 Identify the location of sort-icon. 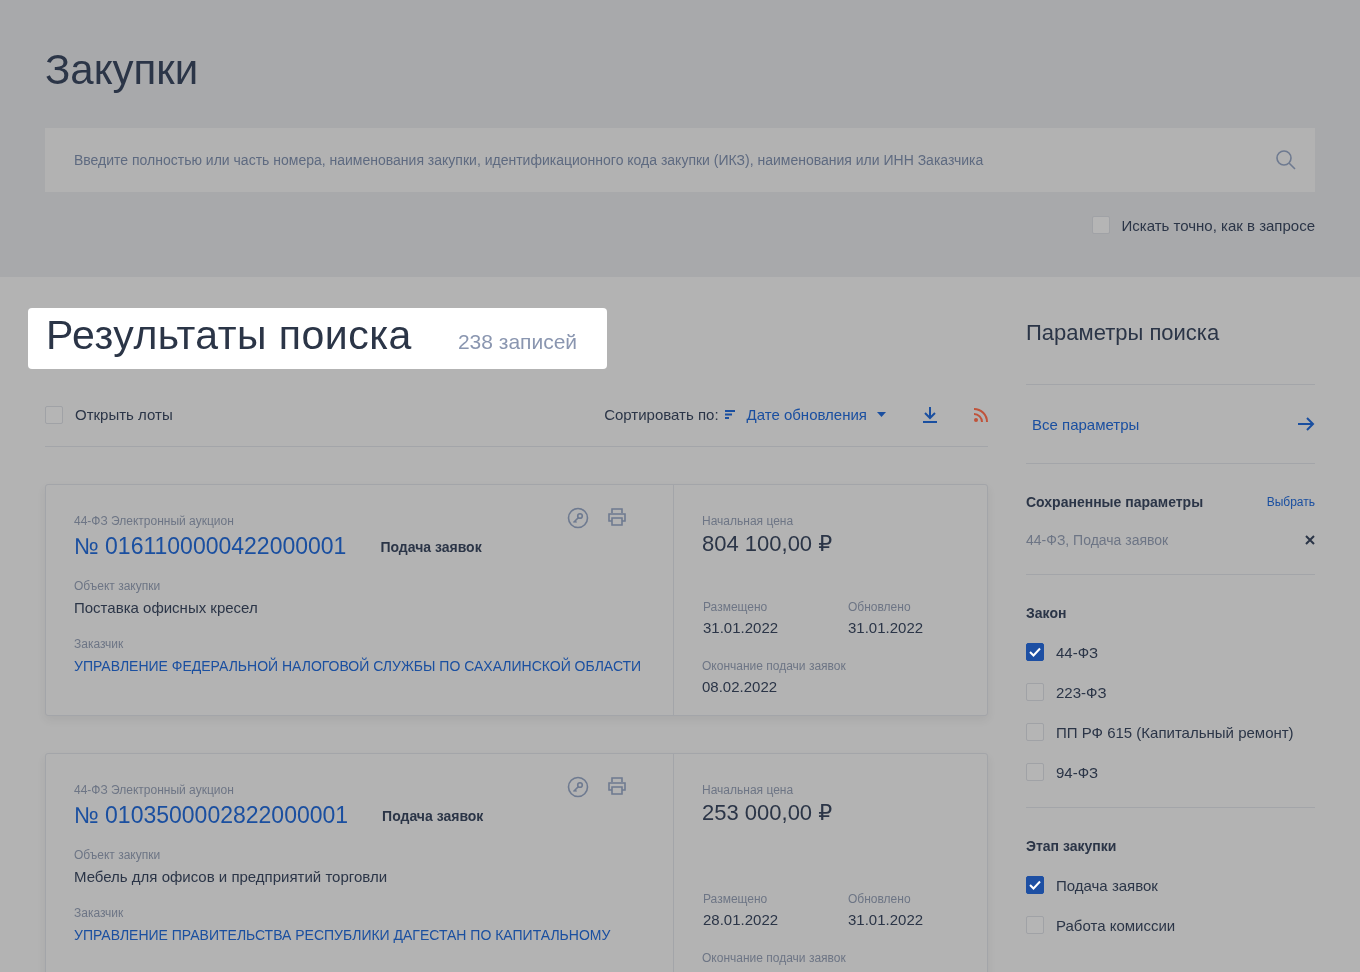
(729, 414).